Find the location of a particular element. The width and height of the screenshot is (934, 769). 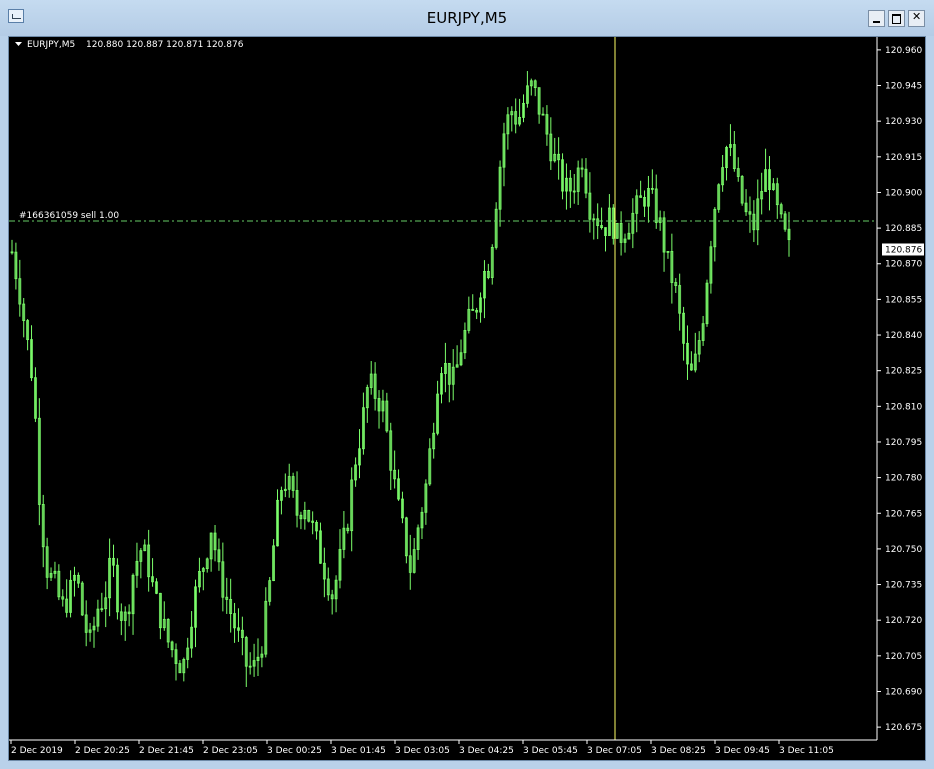

time-tick-label: 3 Dec 09:45 is located at coordinates (742, 751).